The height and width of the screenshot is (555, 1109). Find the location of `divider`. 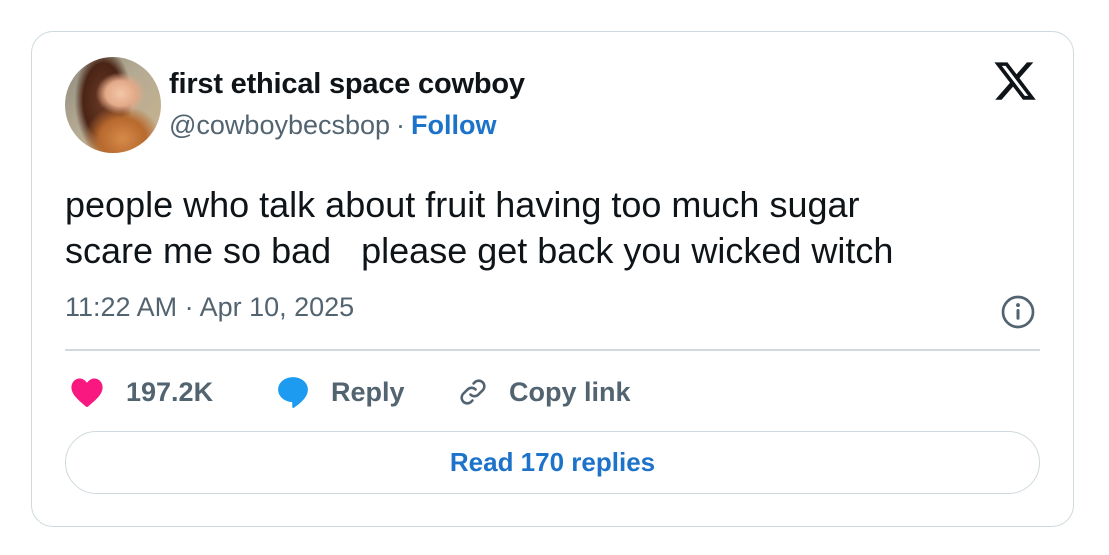

divider is located at coordinates (552, 350).